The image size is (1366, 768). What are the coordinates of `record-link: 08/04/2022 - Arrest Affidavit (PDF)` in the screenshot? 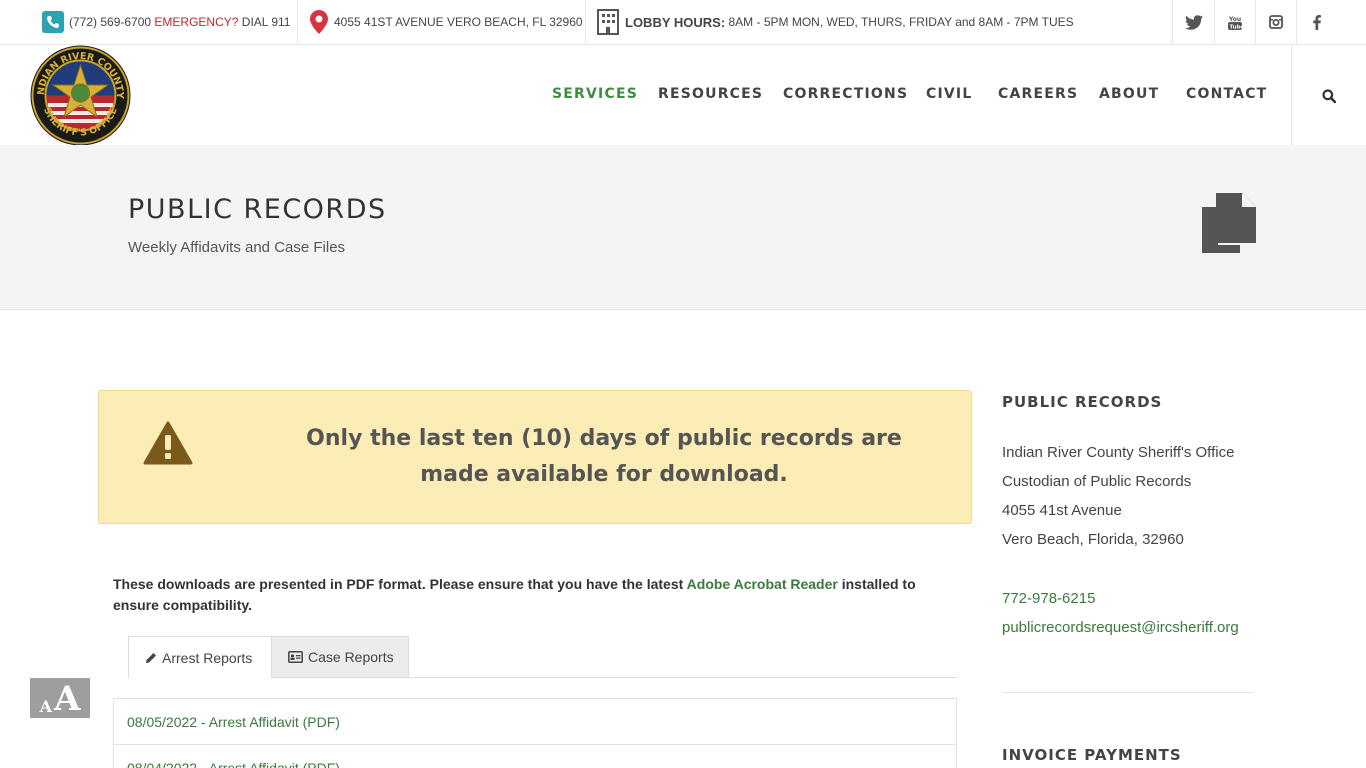 It's located at (233, 764).